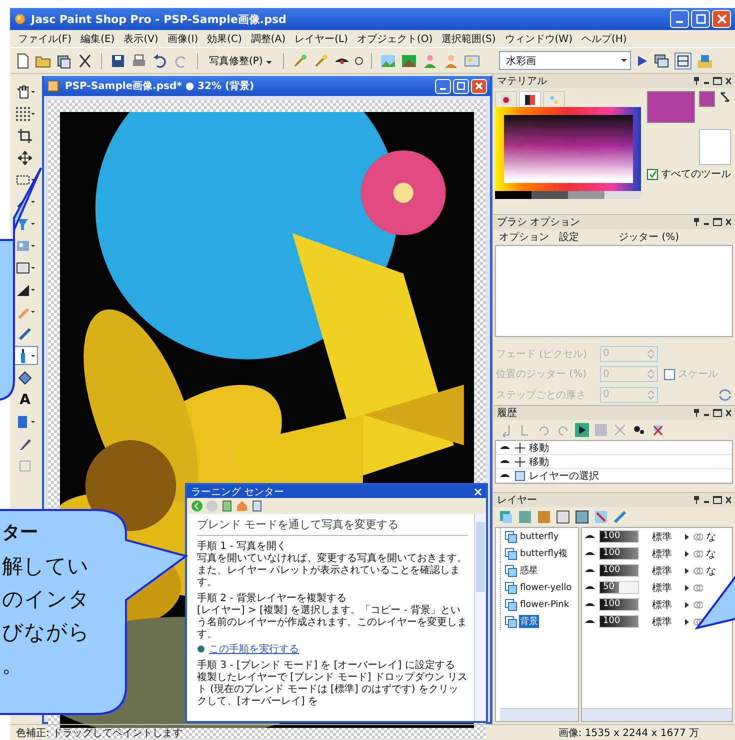  I want to click on folder-icon, so click(705, 60).